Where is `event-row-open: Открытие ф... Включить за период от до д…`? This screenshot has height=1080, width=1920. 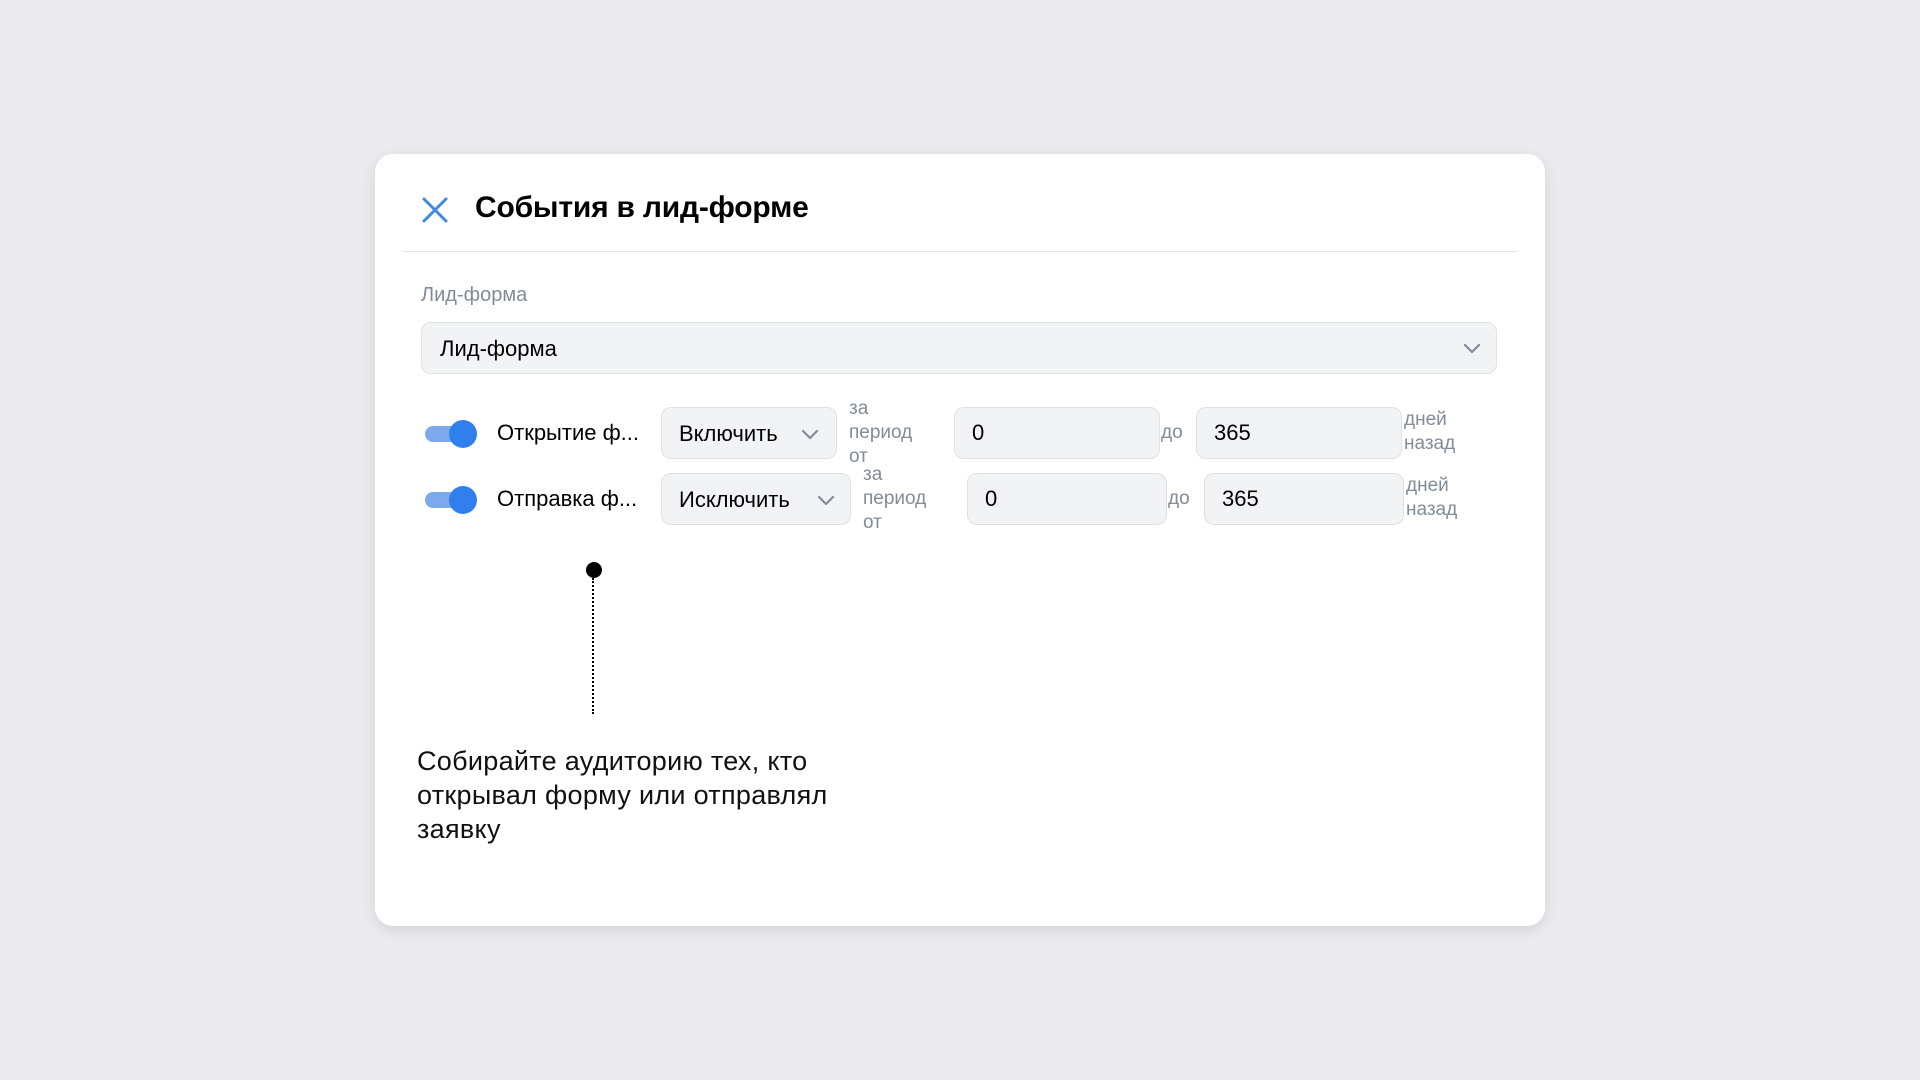 event-row-open: Открытие ф... Включить за период от до д… is located at coordinates (961, 432).